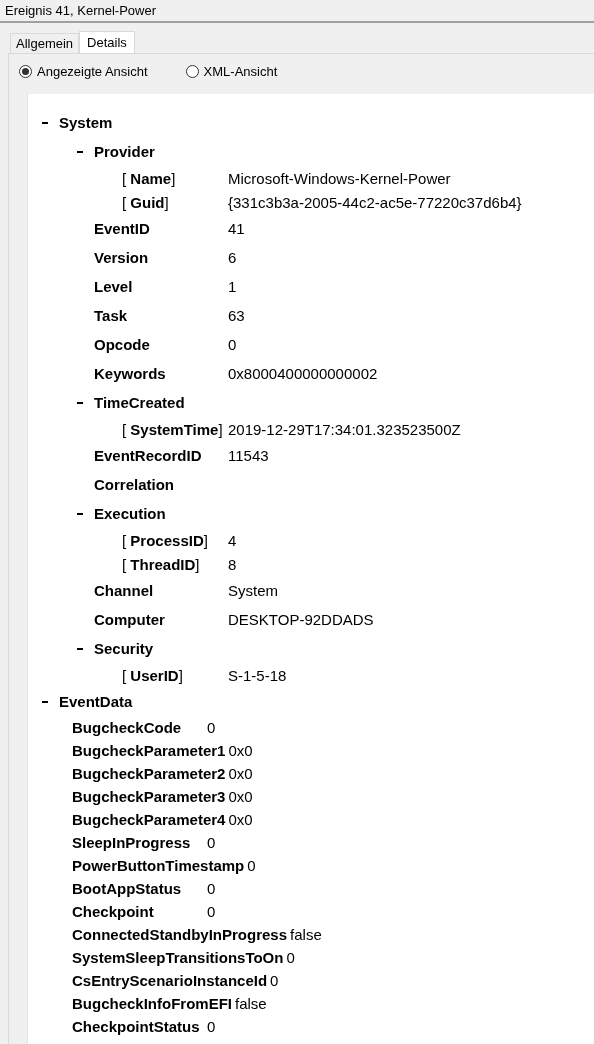 This screenshot has width=594, height=1044. I want to click on field-name: Channel, so click(124, 590).